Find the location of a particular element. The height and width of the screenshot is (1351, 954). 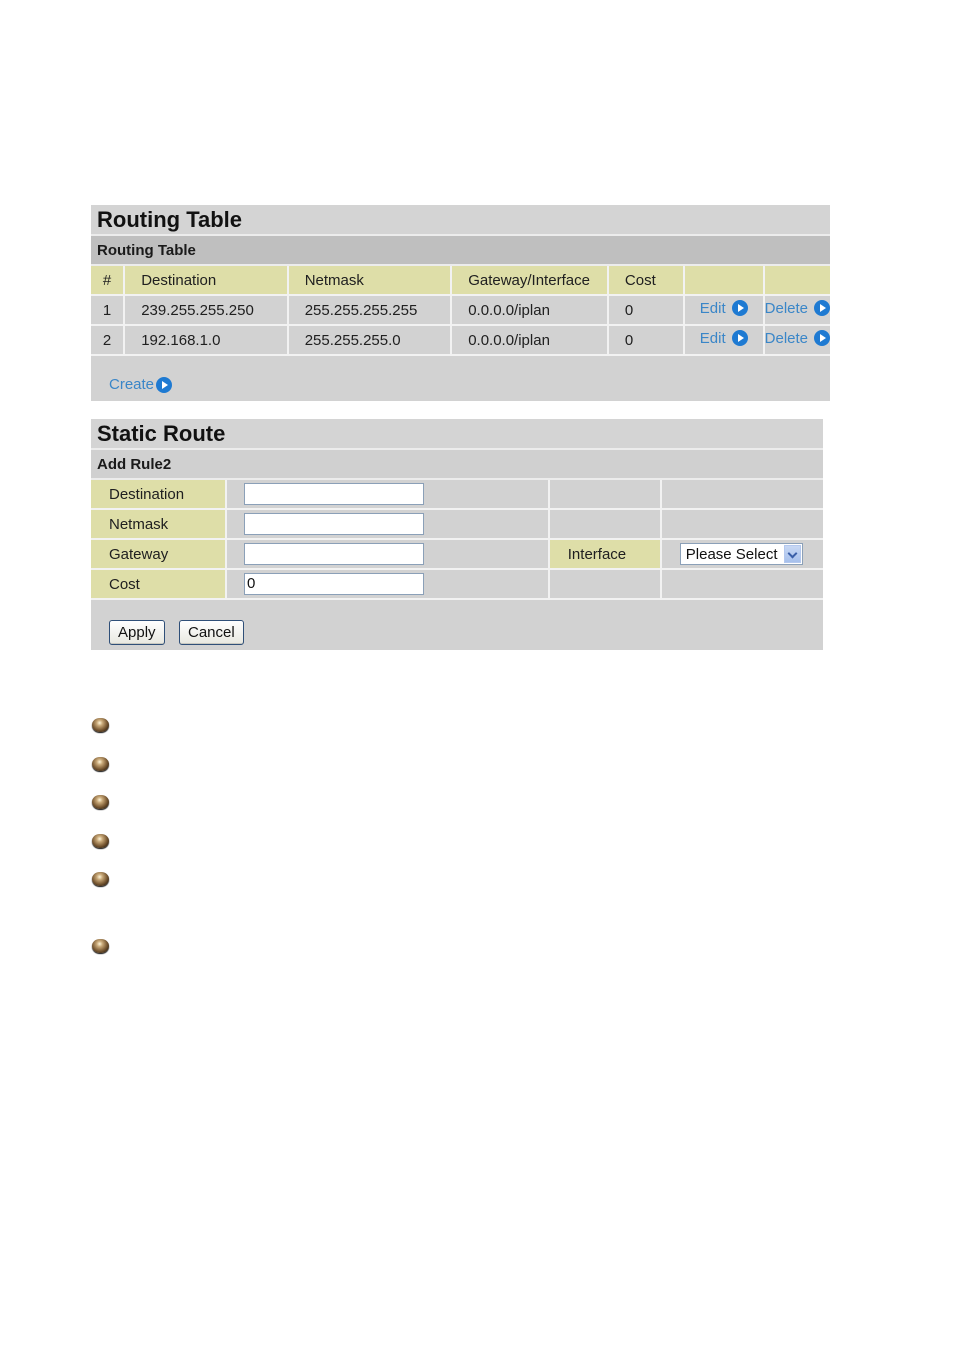

routing-table-title: Routing Table is located at coordinates (460, 220).